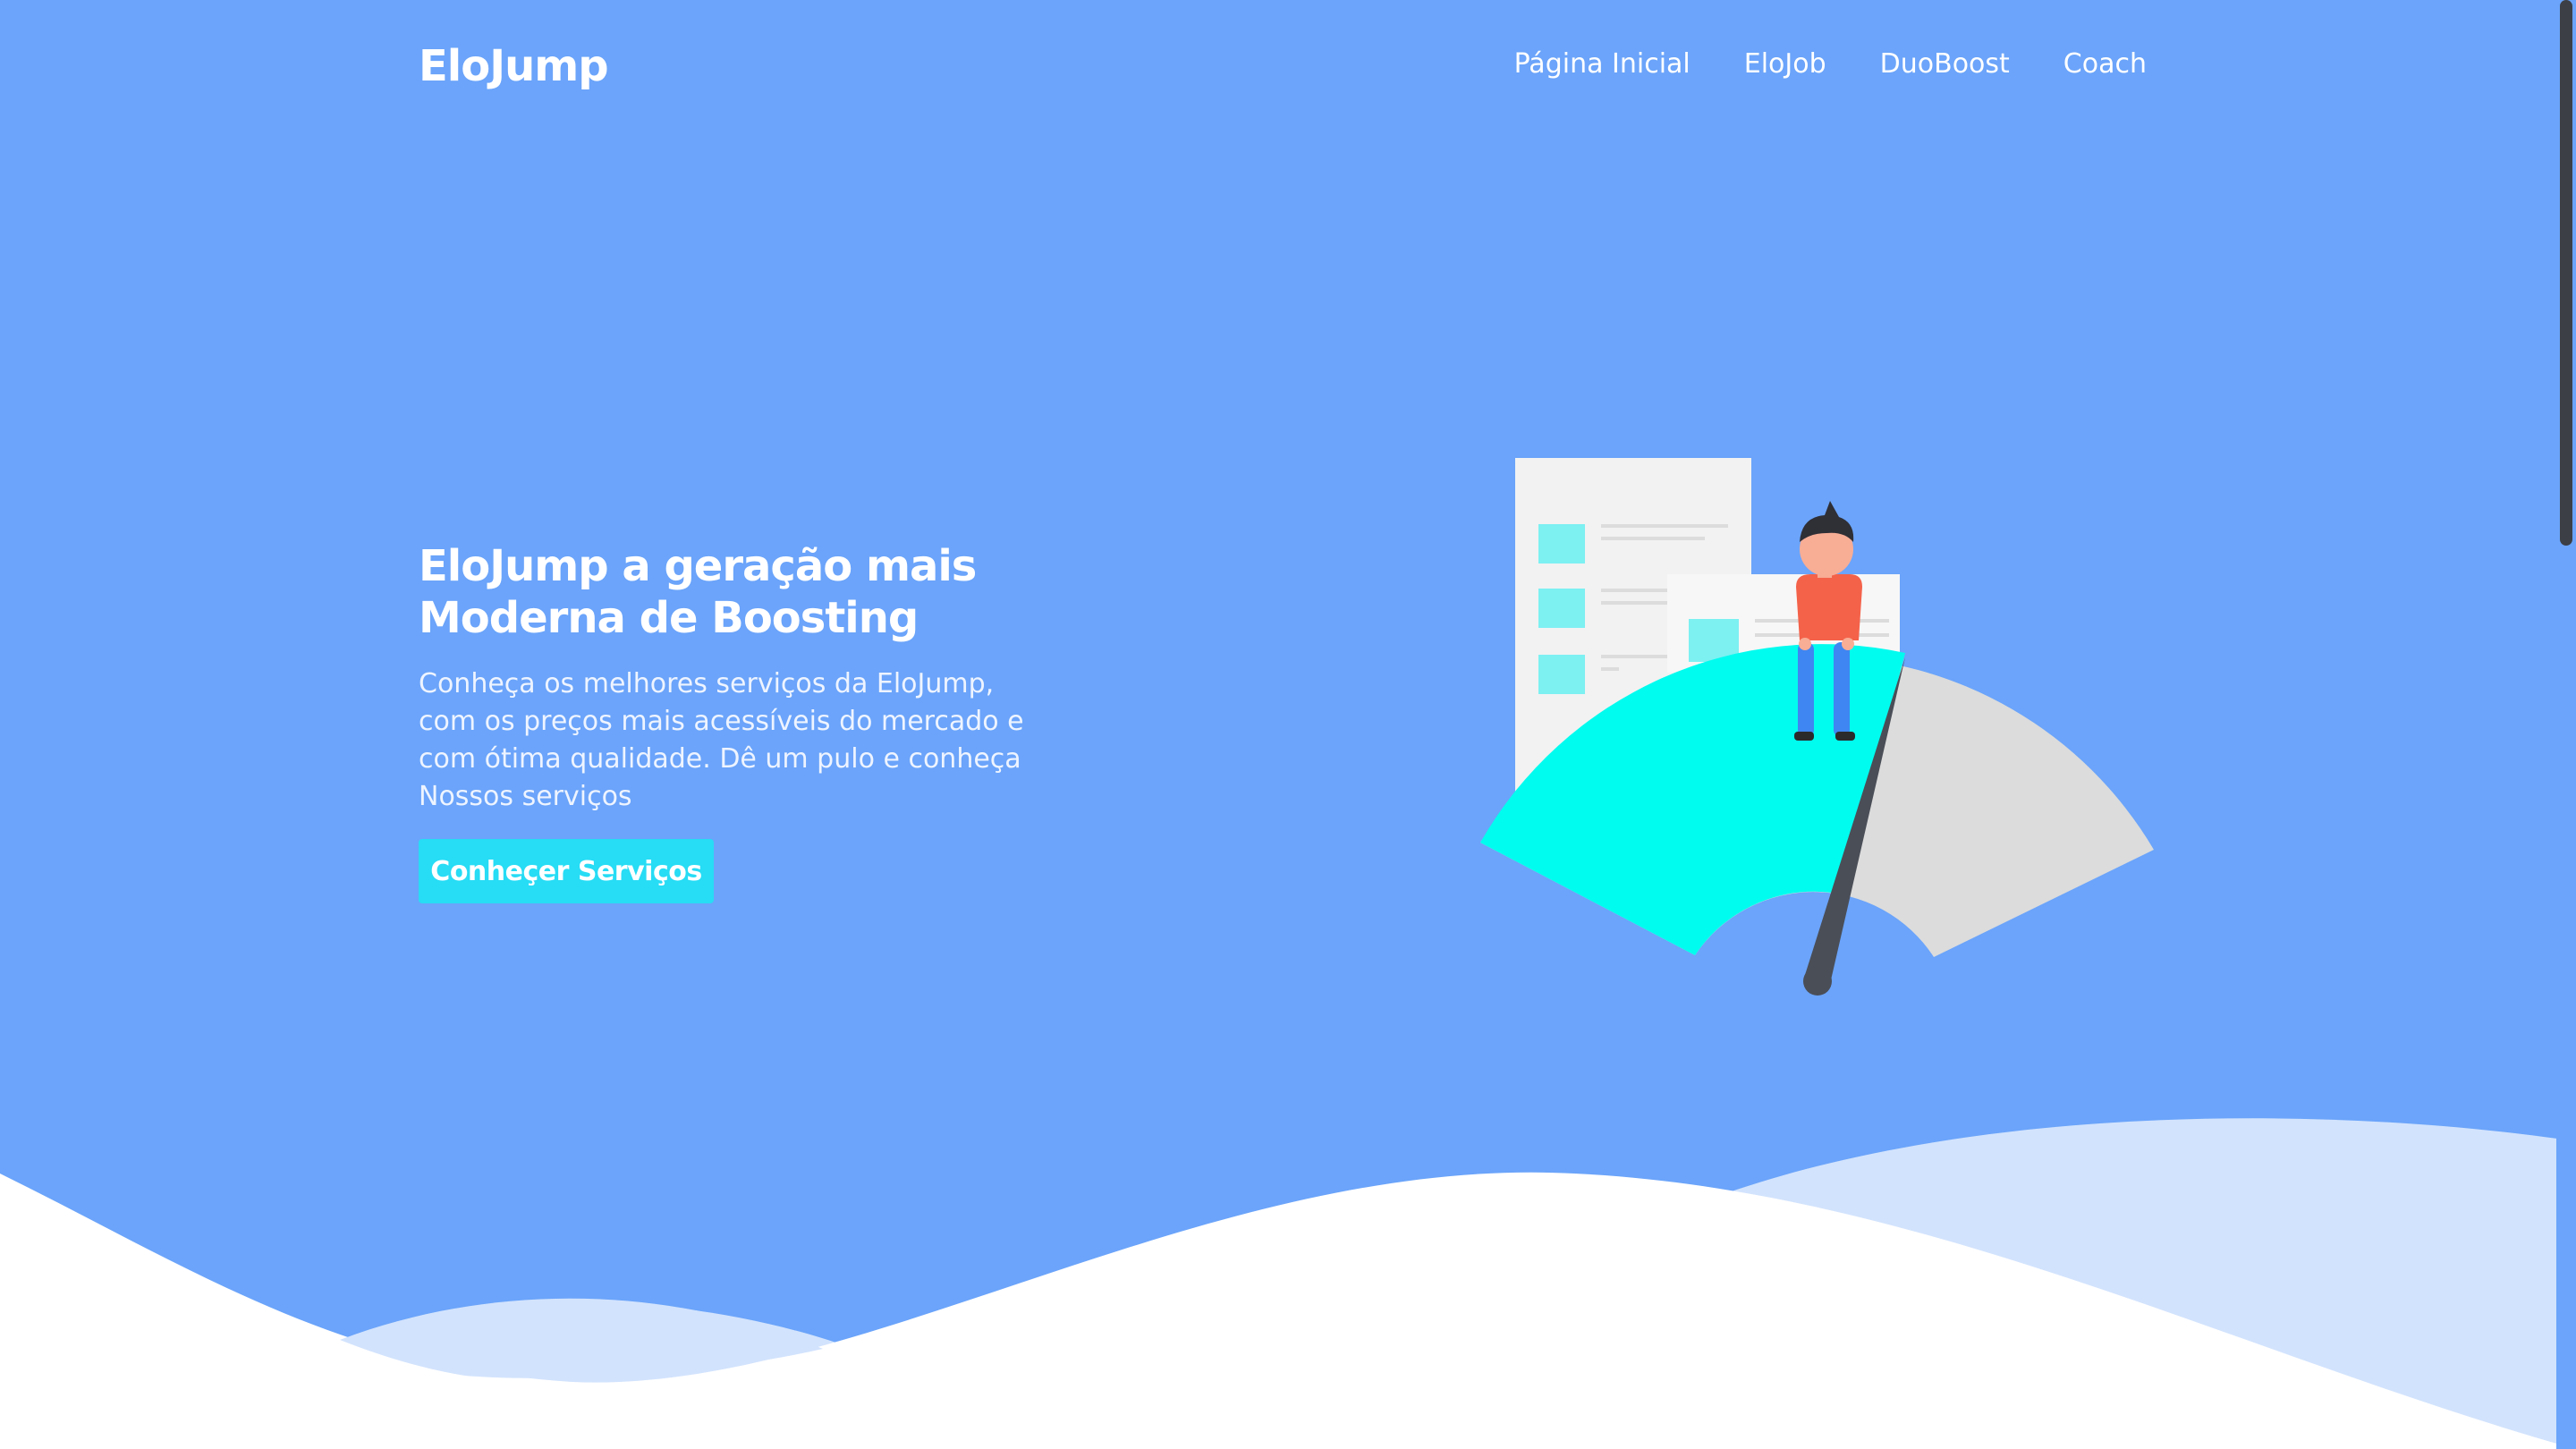 This screenshot has height=1449, width=2576. I want to click on nav-link-elojob: EloJob, so click(1785, 64).